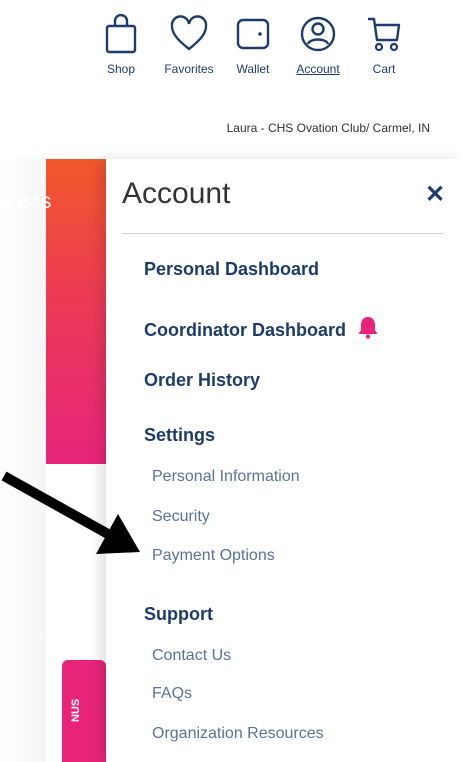 This screenshot has width=463, height=762. Describe the element at coordinates (226, 477) in the screenshot. I see `personal-information-link: Personal Information` at that location.